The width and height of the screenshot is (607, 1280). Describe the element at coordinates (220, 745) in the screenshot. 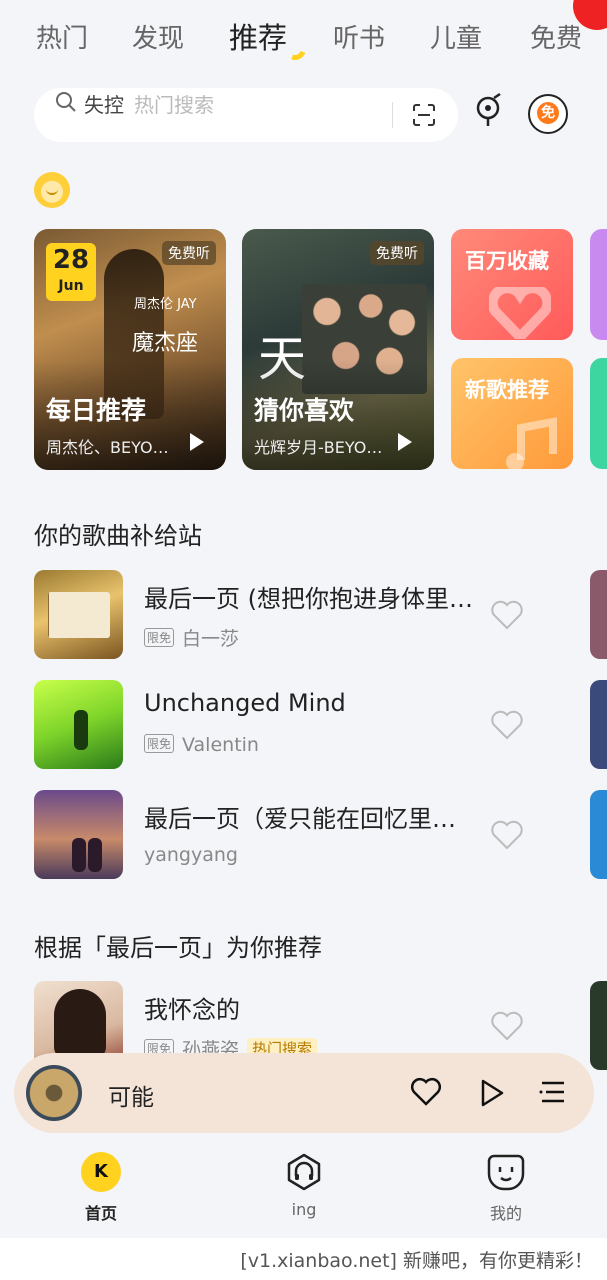

I see `song-artist: Valentin` at that location.